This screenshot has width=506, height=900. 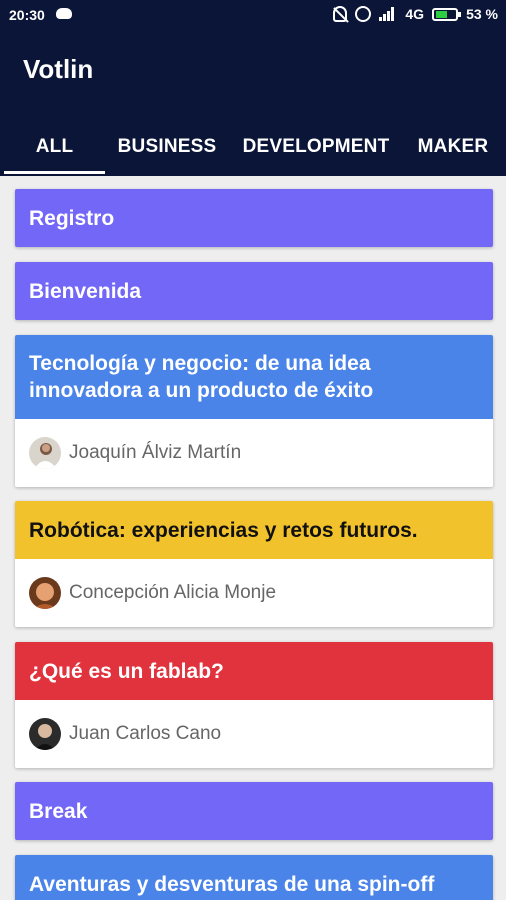 What do you see at coordinates (64, 13) in the screenshot?
I see `cat-icon` at bounding box center [64, 13].